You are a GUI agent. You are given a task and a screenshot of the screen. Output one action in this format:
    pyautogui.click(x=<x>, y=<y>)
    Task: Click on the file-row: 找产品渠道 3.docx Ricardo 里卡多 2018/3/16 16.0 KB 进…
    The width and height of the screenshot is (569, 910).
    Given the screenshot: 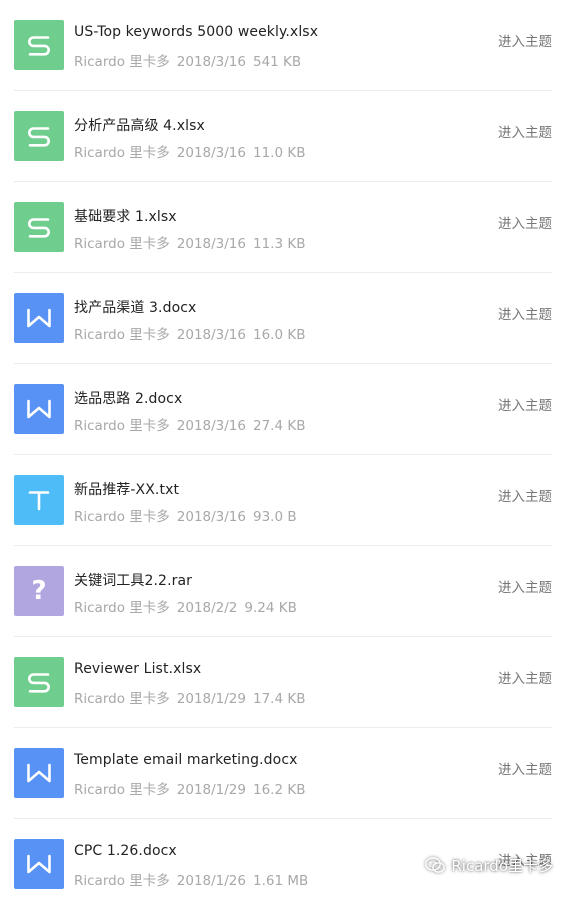 What is the action you would take?
    pyautogui.click(x=283, y=318)
    